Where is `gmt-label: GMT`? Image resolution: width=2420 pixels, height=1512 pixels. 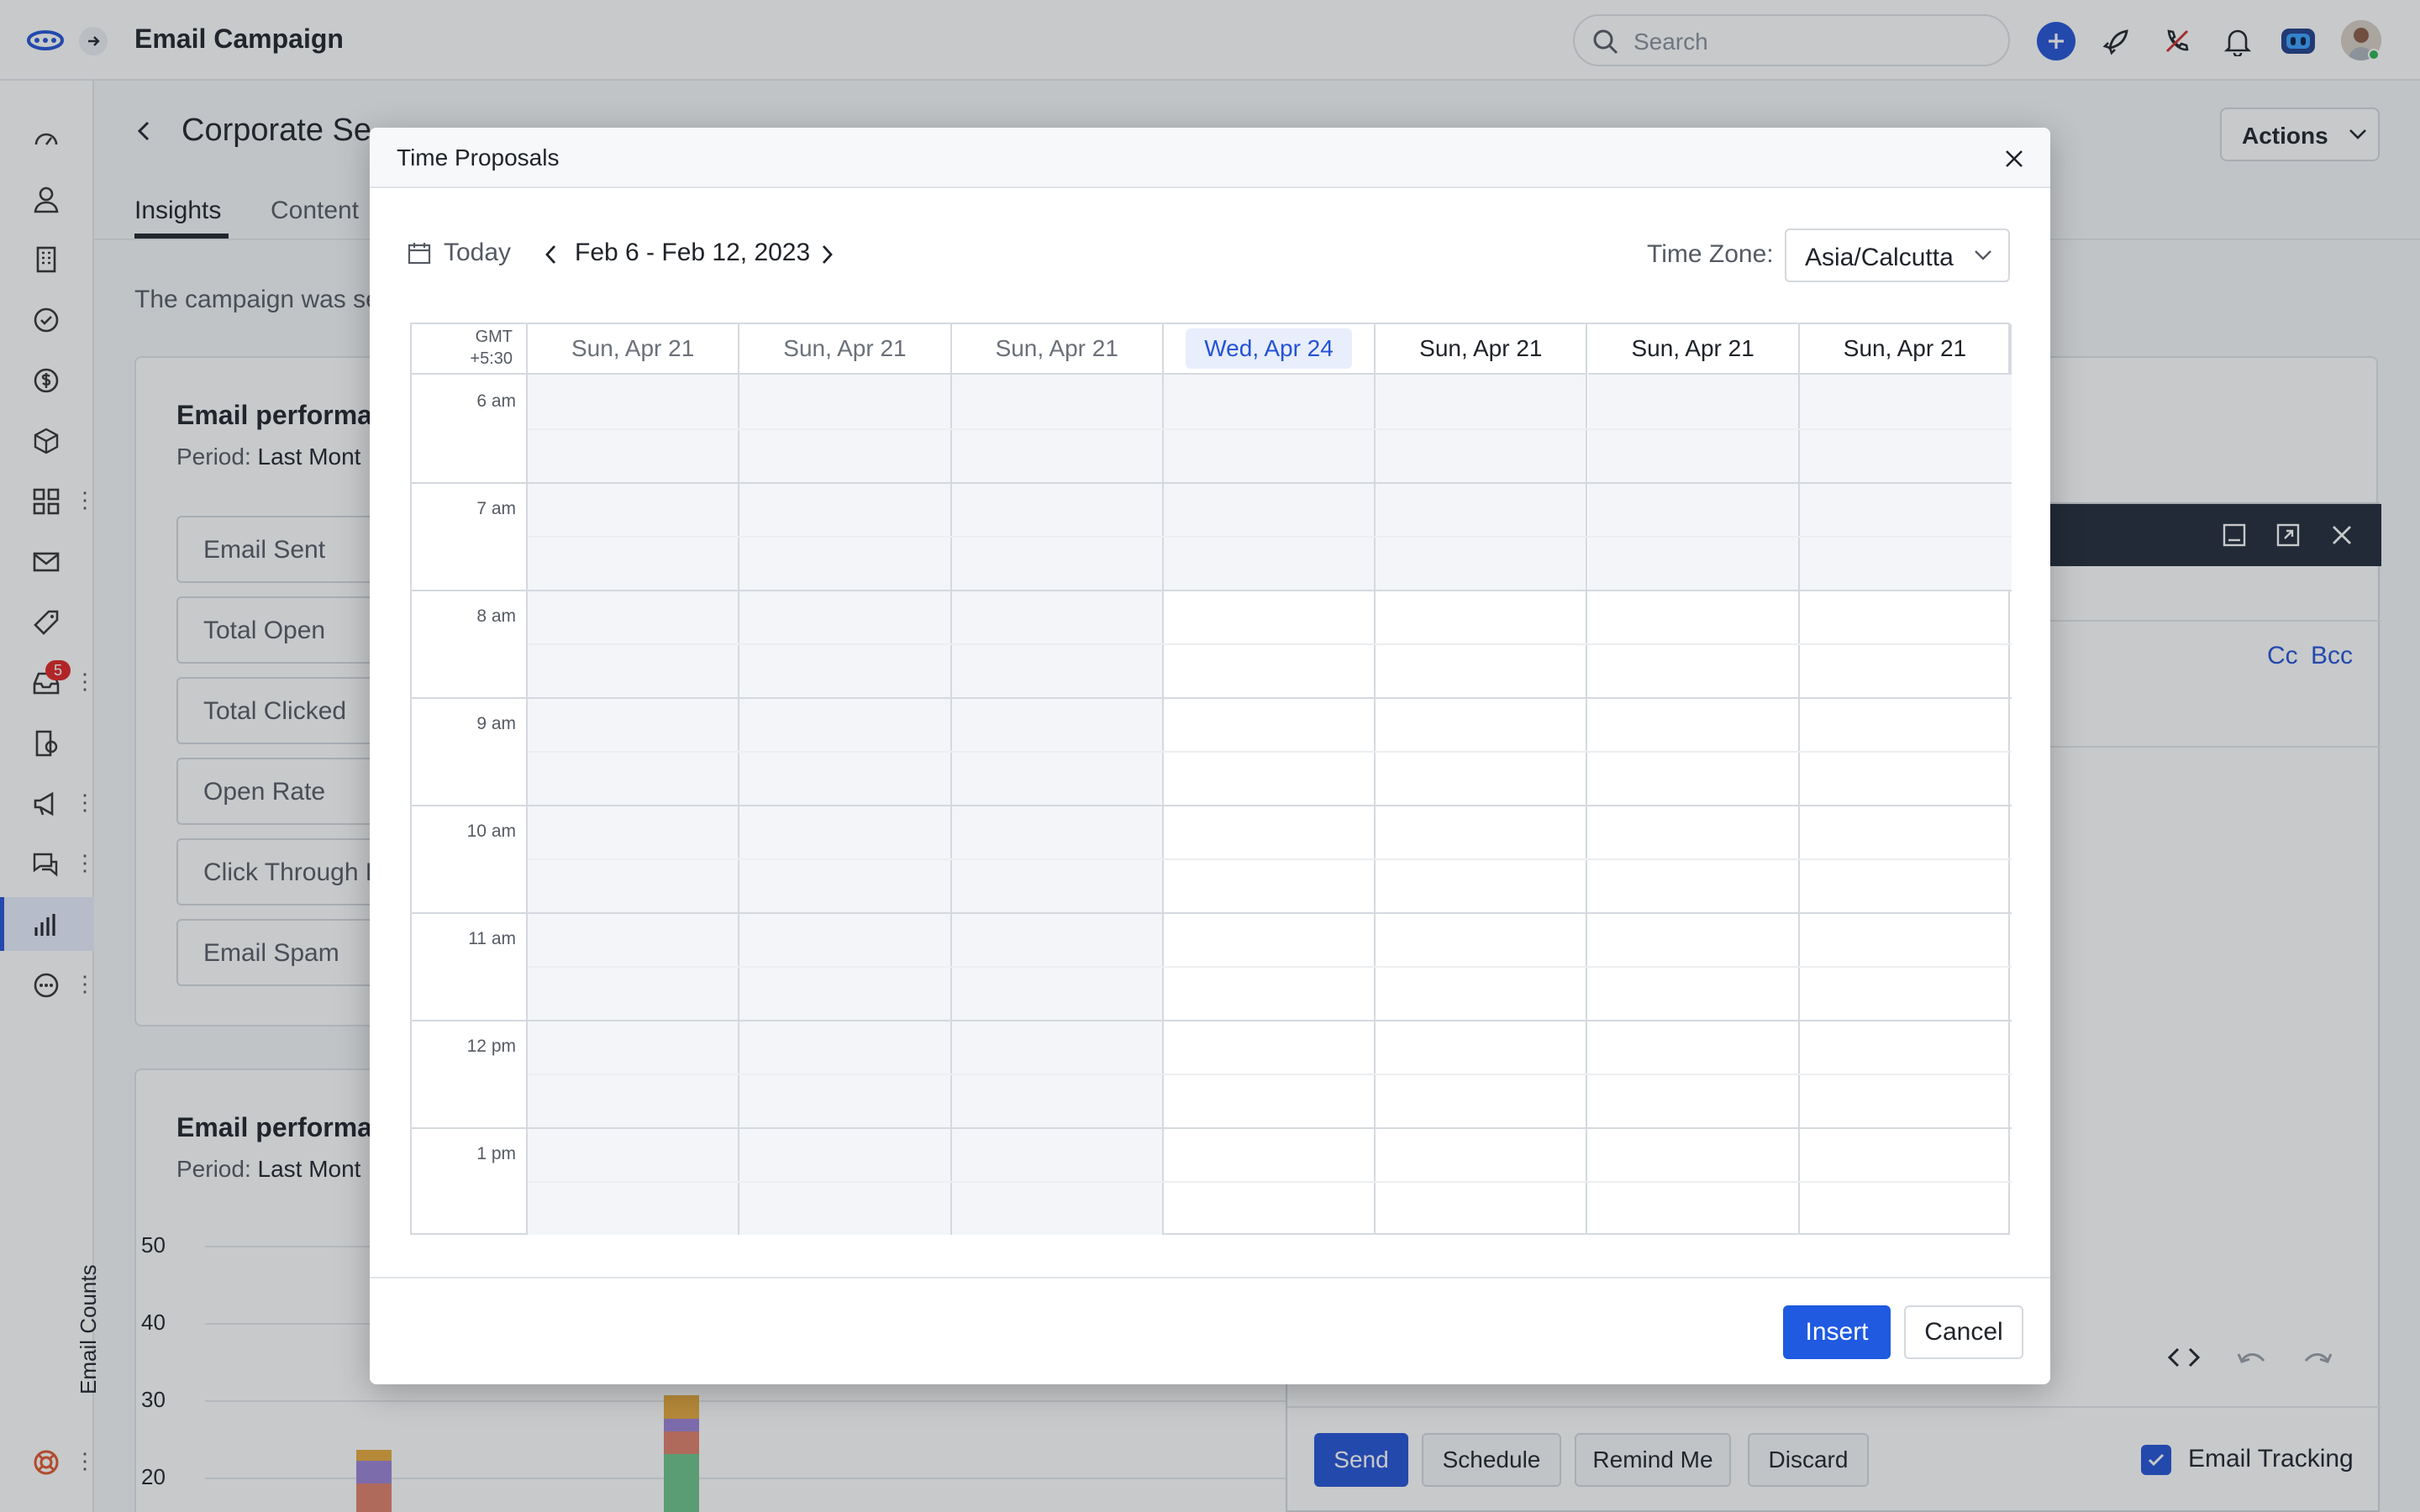 gmt-label: GMT is located at coordinates (494, 337).